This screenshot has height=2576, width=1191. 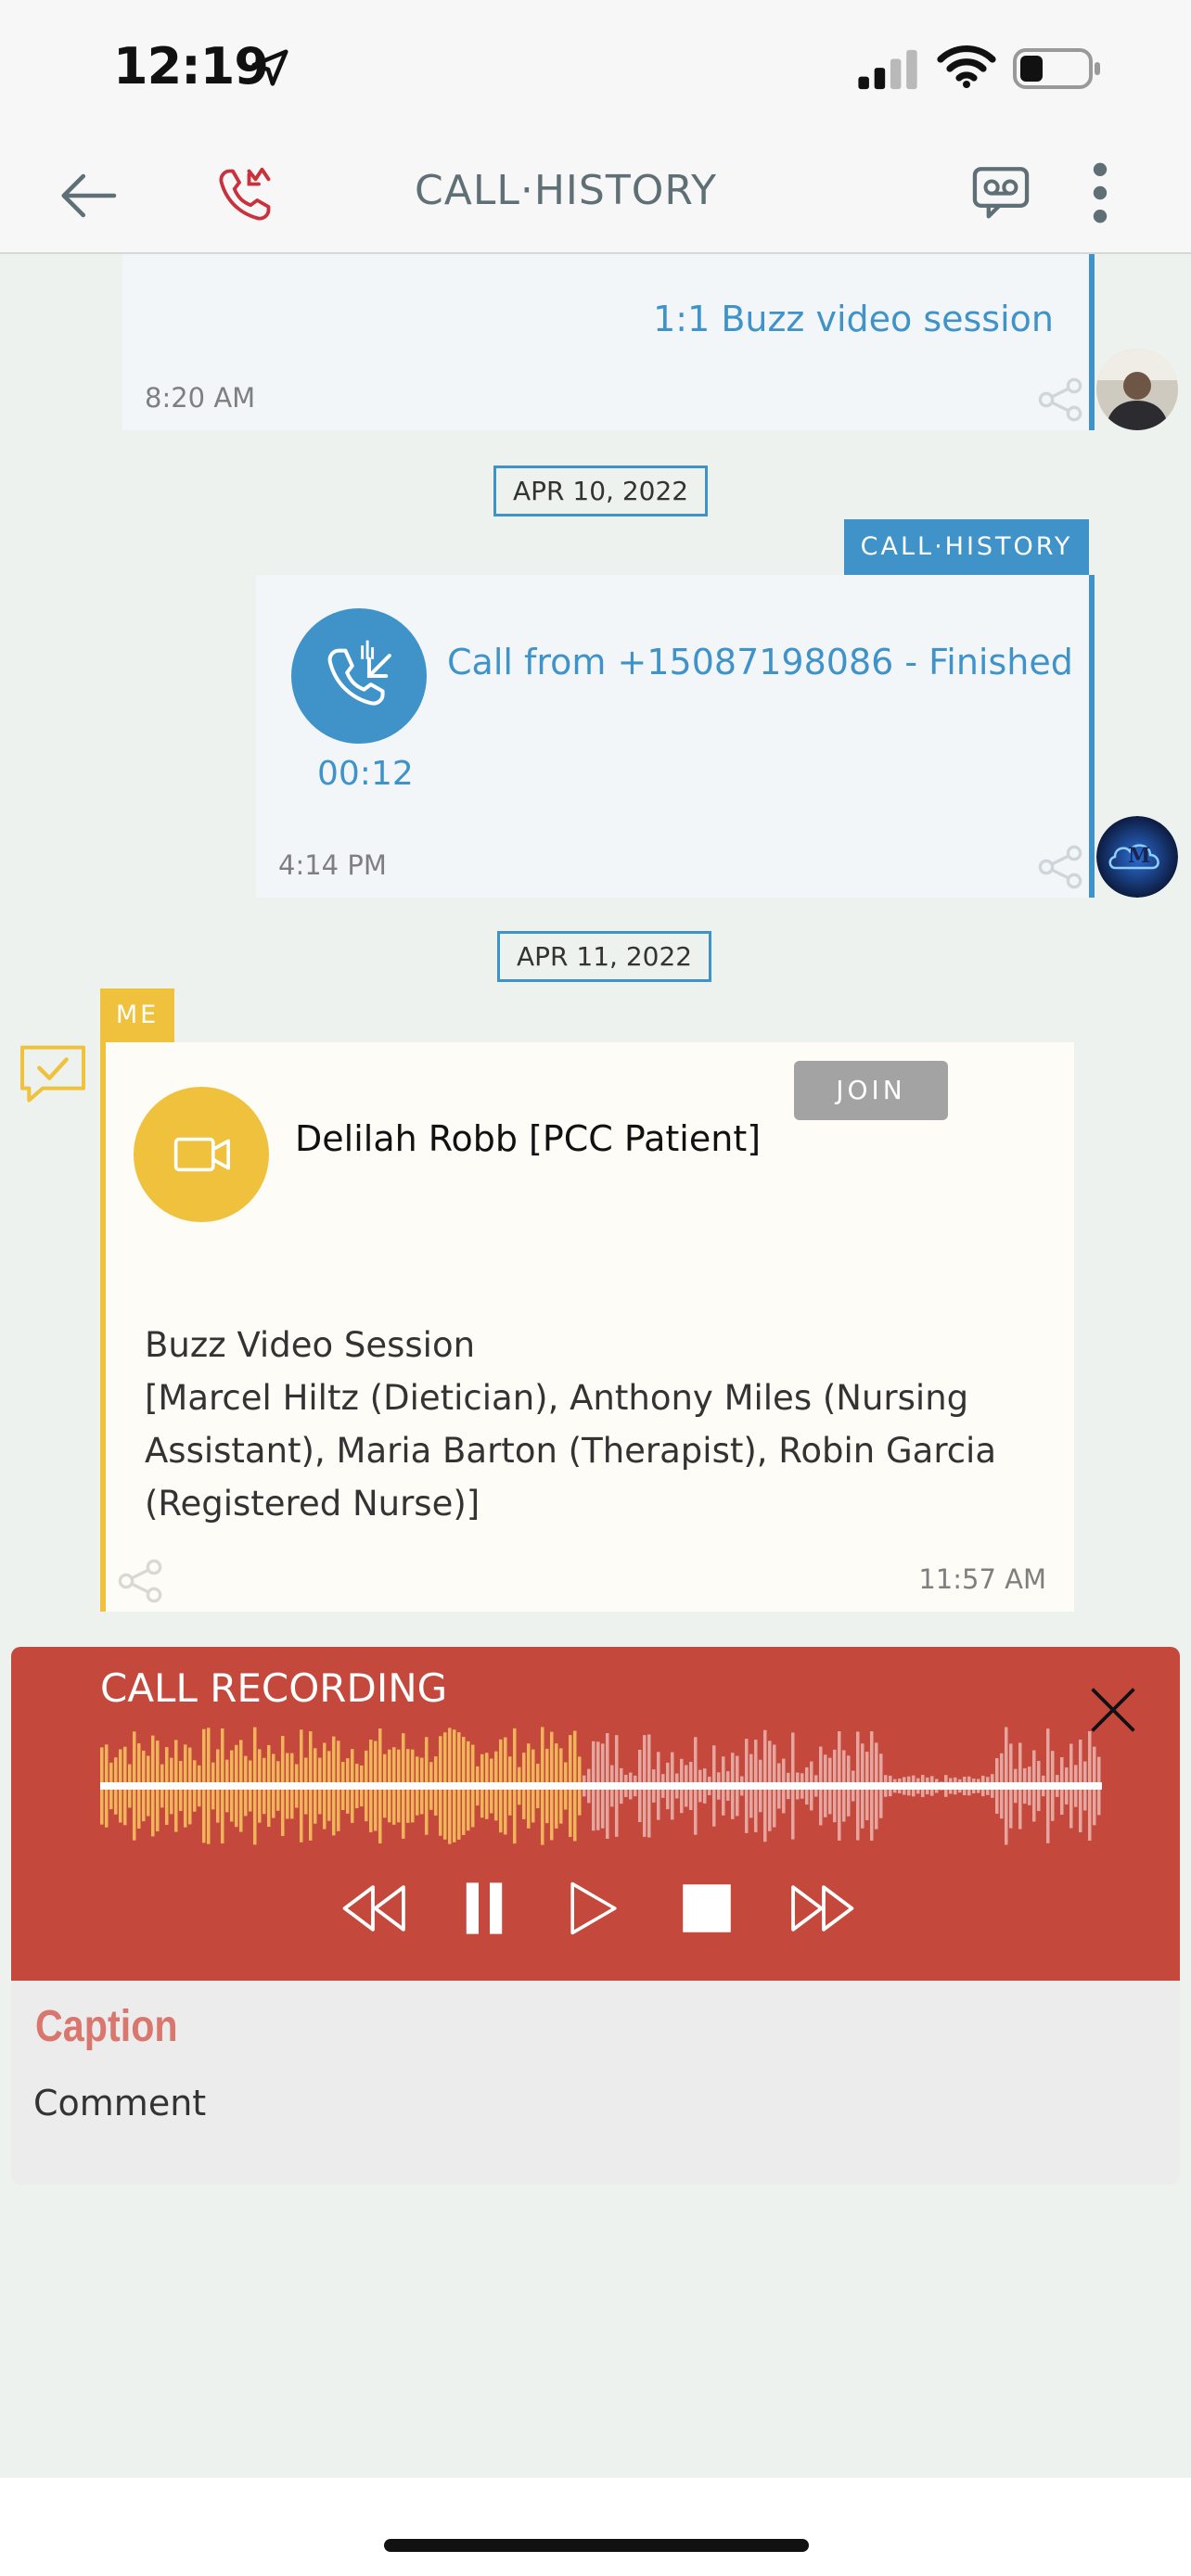 What do you see at coordinates (707, 1908) in the screenshot?
I see `stop-icon` at bounding box center [707, 1908].